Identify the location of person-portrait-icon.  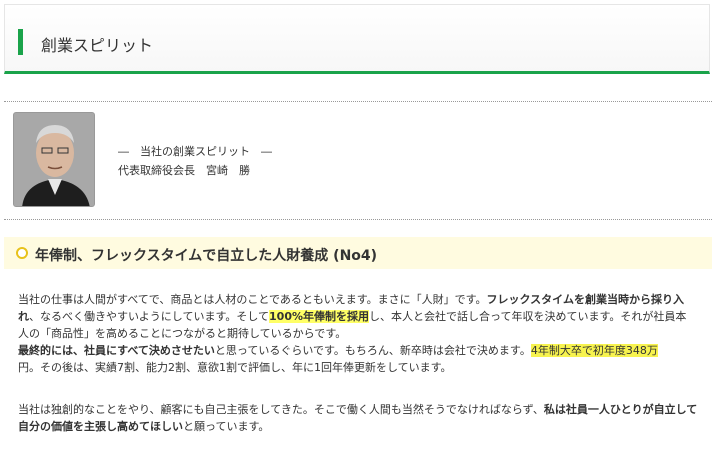
(54, 159).